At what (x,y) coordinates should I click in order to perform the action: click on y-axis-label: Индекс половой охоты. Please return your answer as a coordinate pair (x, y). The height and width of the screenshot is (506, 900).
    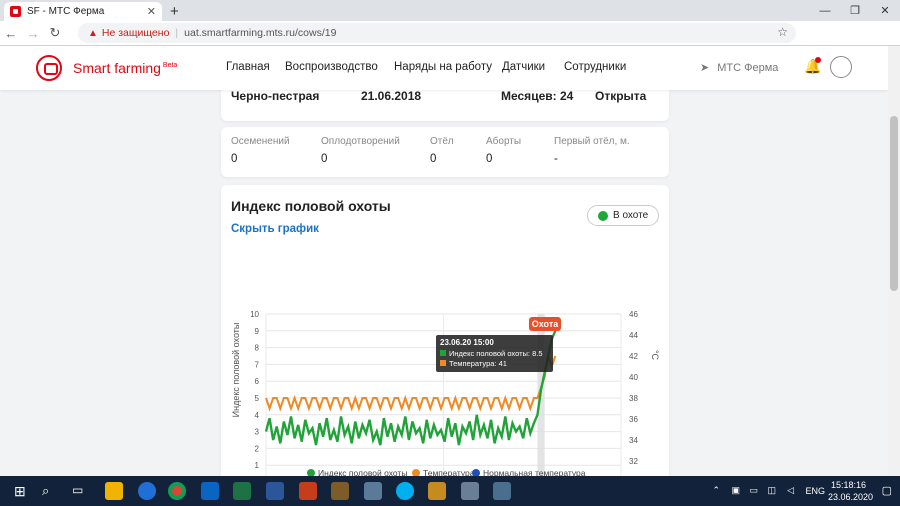
    Looking at the image, I should click on (236, 370).